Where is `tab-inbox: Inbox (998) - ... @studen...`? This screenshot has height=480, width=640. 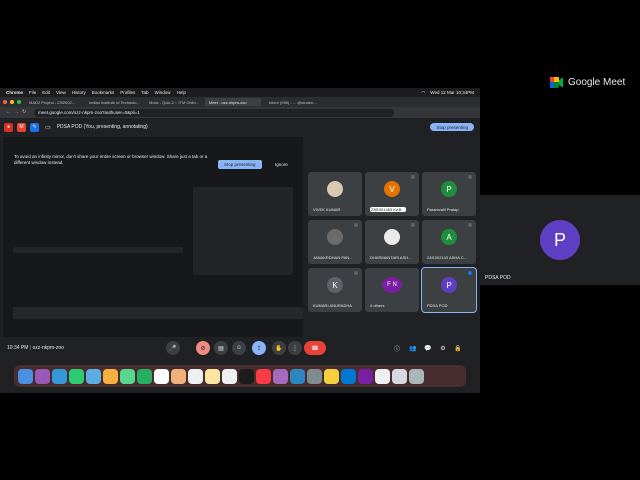 tab-inbox: Inbox (998) - ... @studen... is located at coordinates (293, 102).